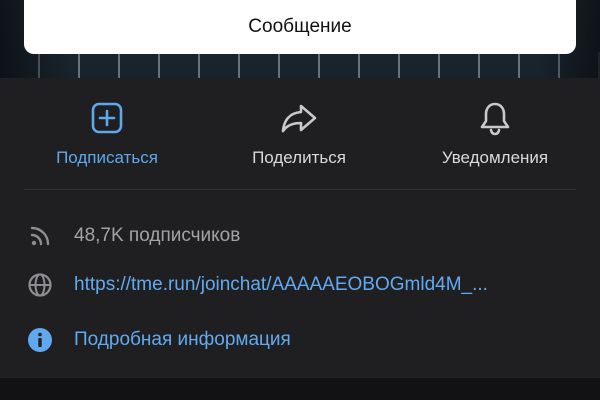  Describe the element at coordinates (40, 340) in the screenshot. I see `info-icon` at that location.